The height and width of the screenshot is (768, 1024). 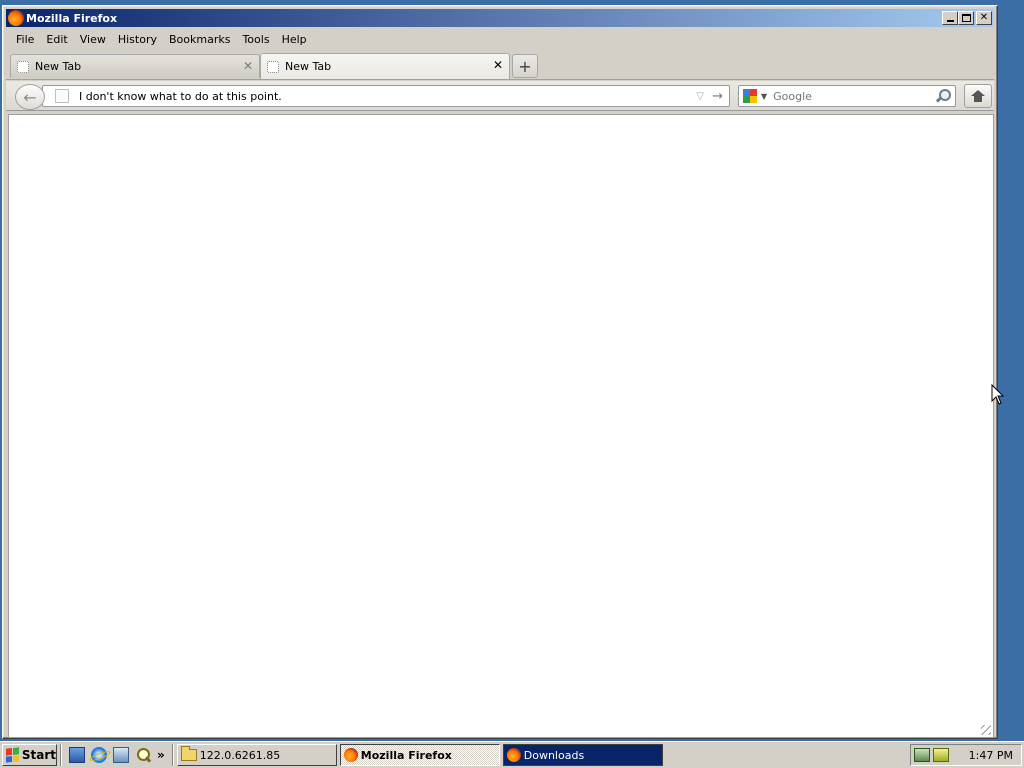 I want to click on network-icon, so click(x=121, y=755).